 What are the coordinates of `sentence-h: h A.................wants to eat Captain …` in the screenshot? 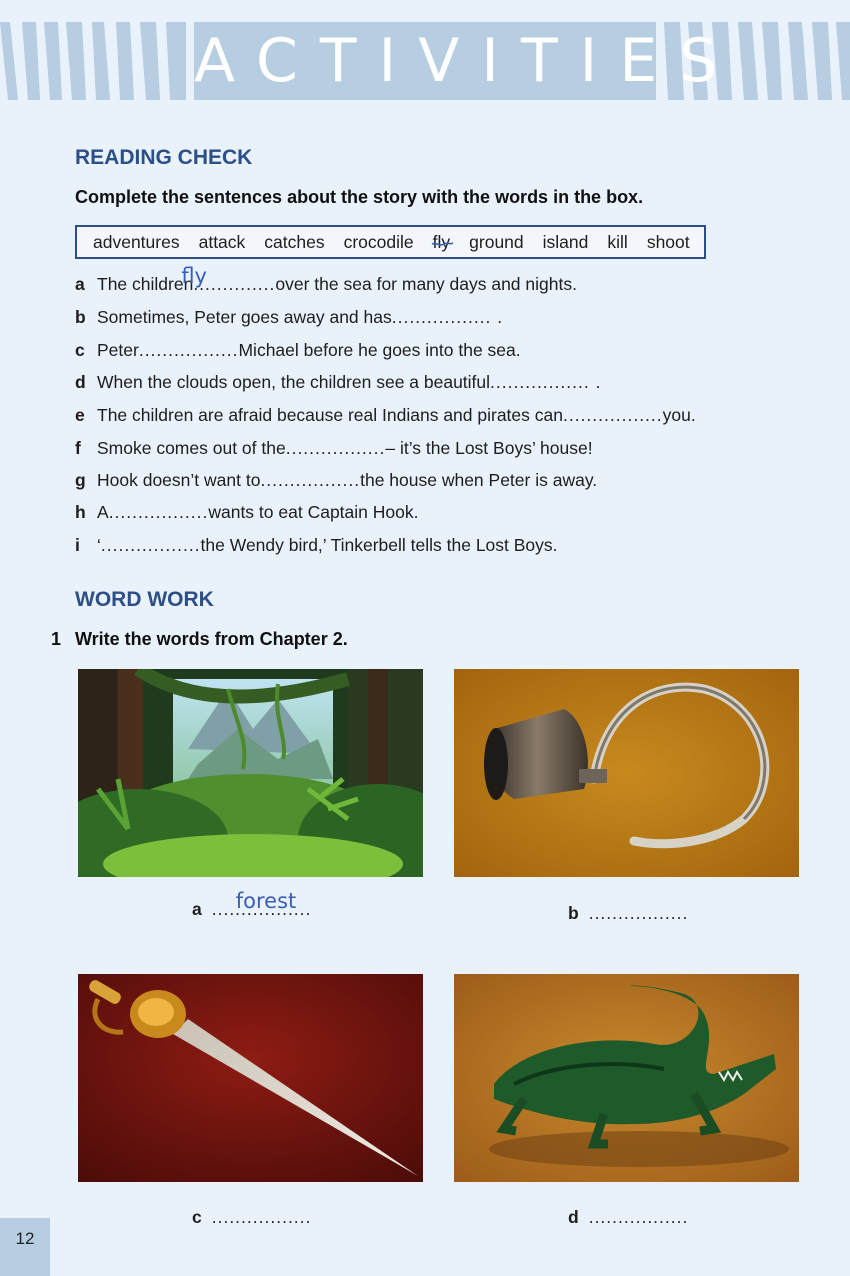 It's located at (246, 512).